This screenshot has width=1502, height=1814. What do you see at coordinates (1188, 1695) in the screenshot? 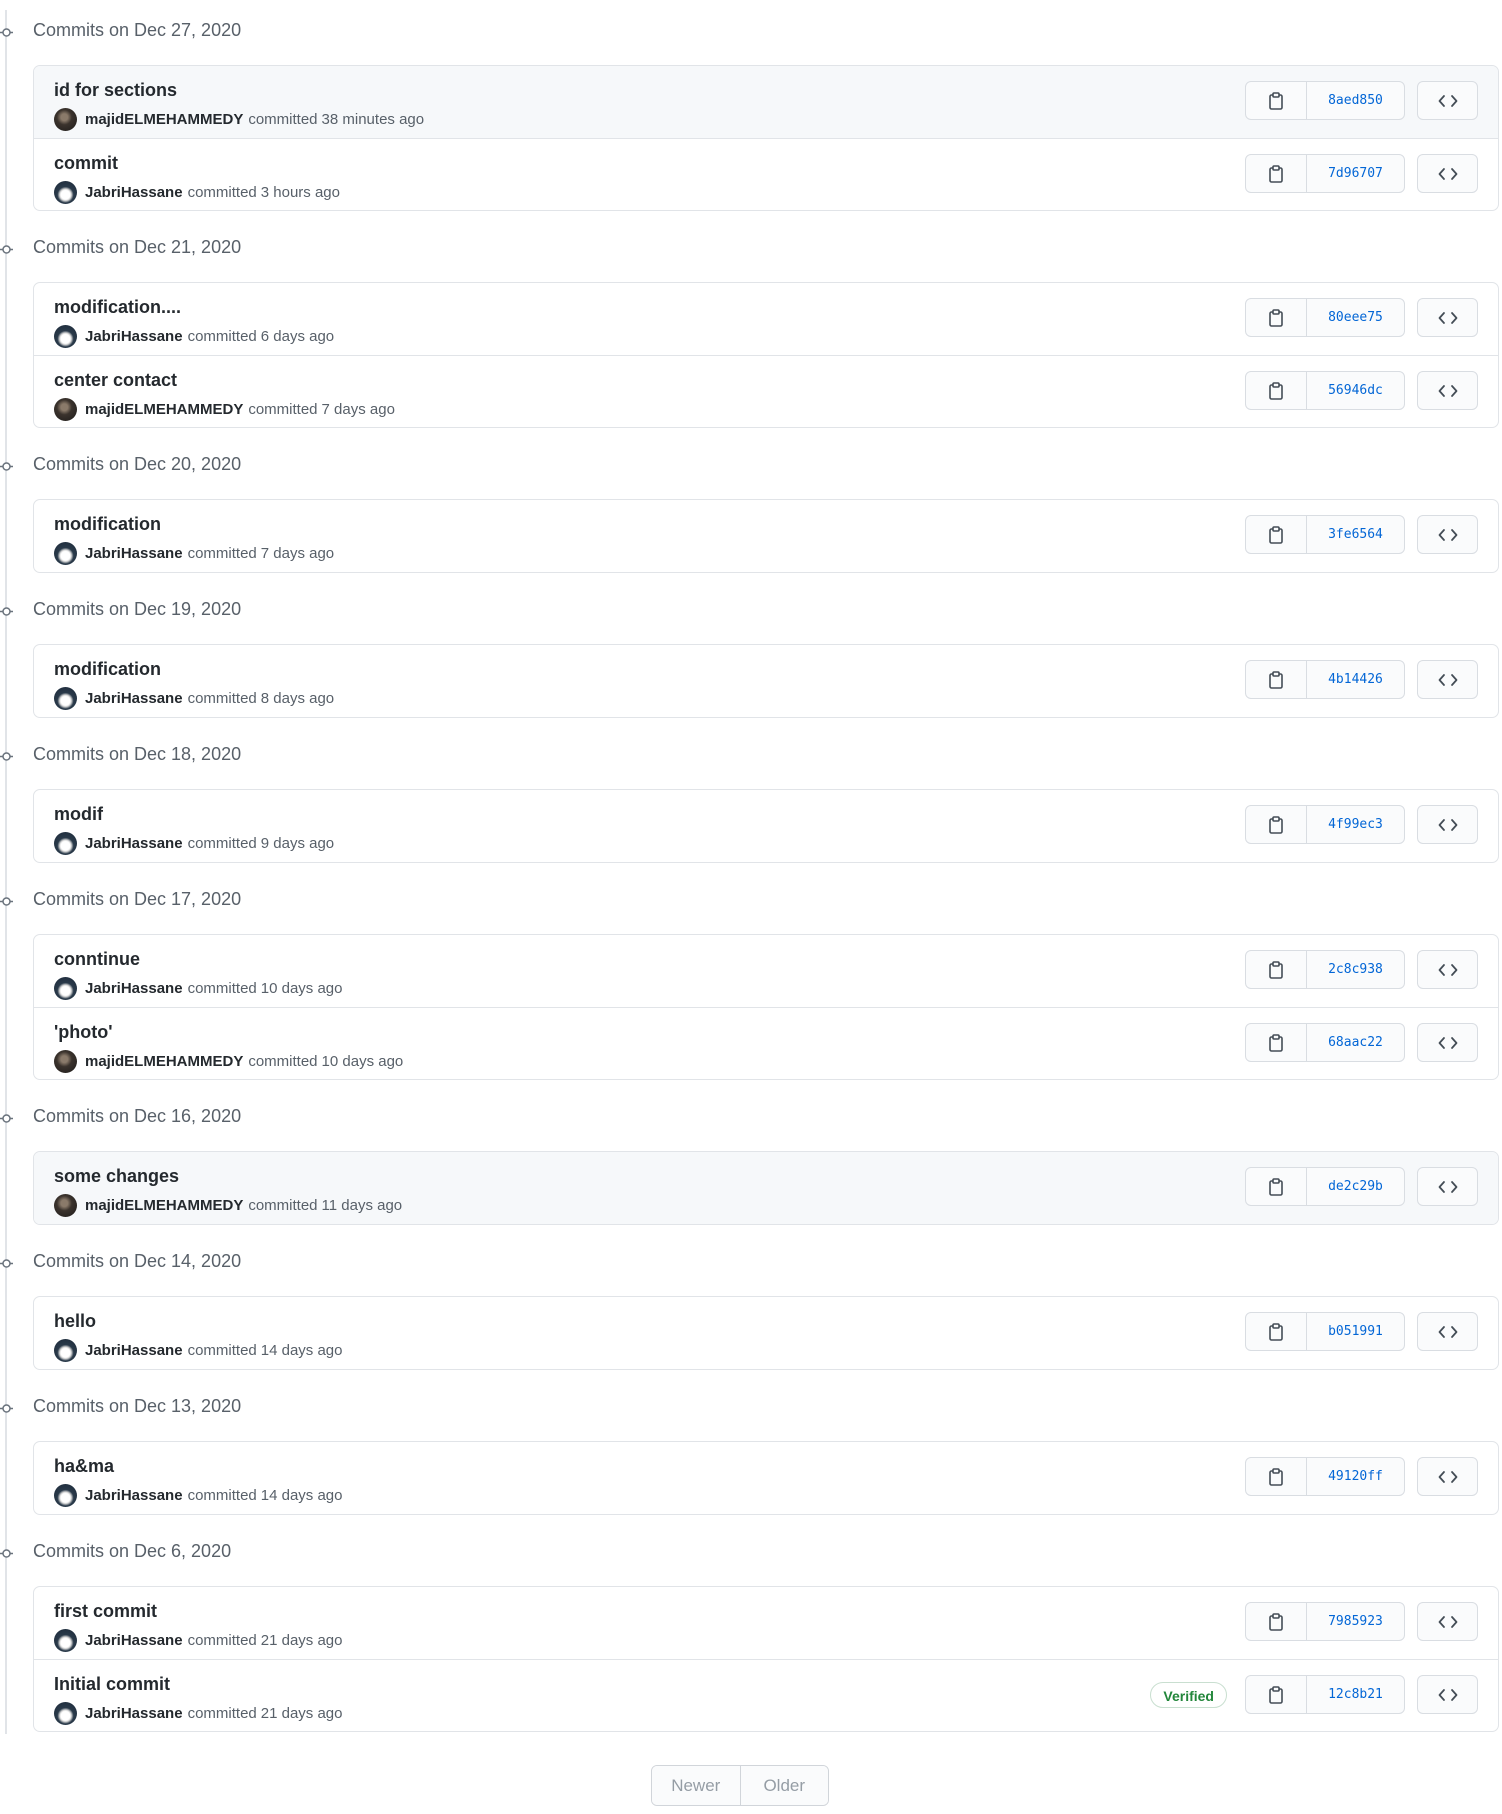
I see `verified-badge: Verified` at bounding box center [1188, 1695].